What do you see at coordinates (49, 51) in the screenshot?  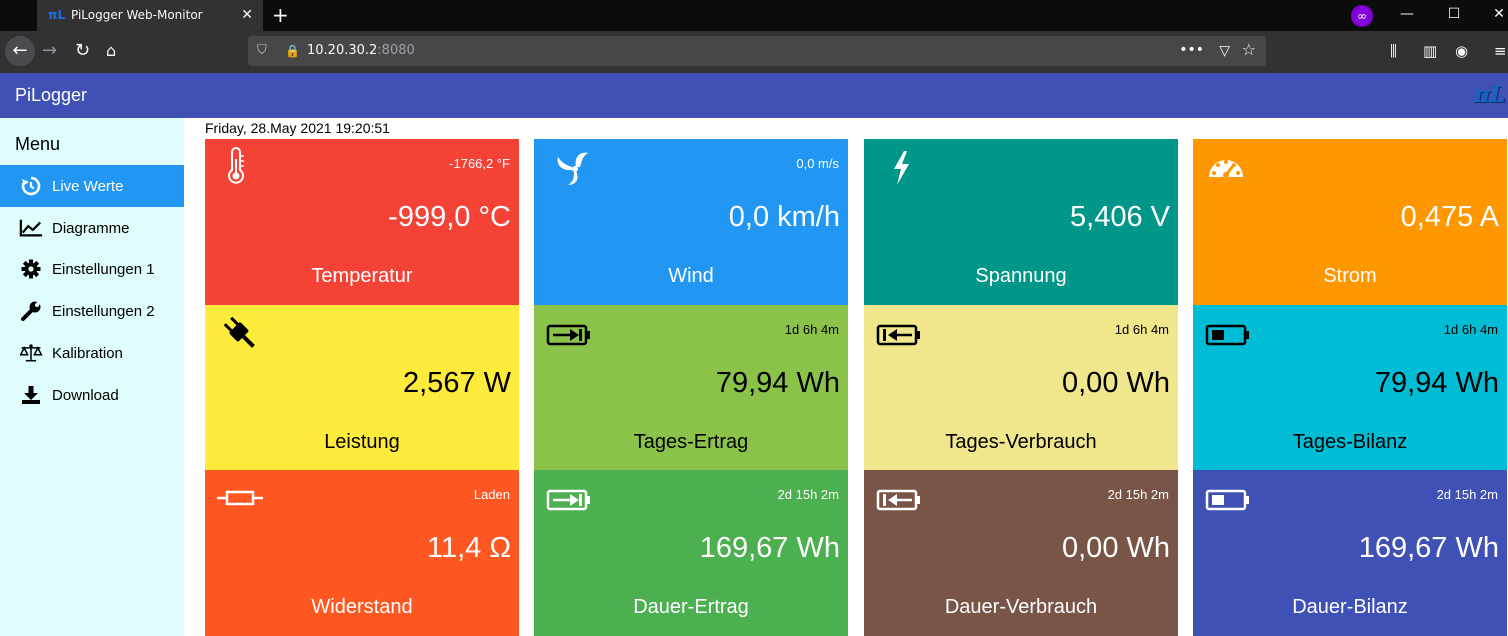 I see `forward-icon: →` at bounding box center [49, 51].